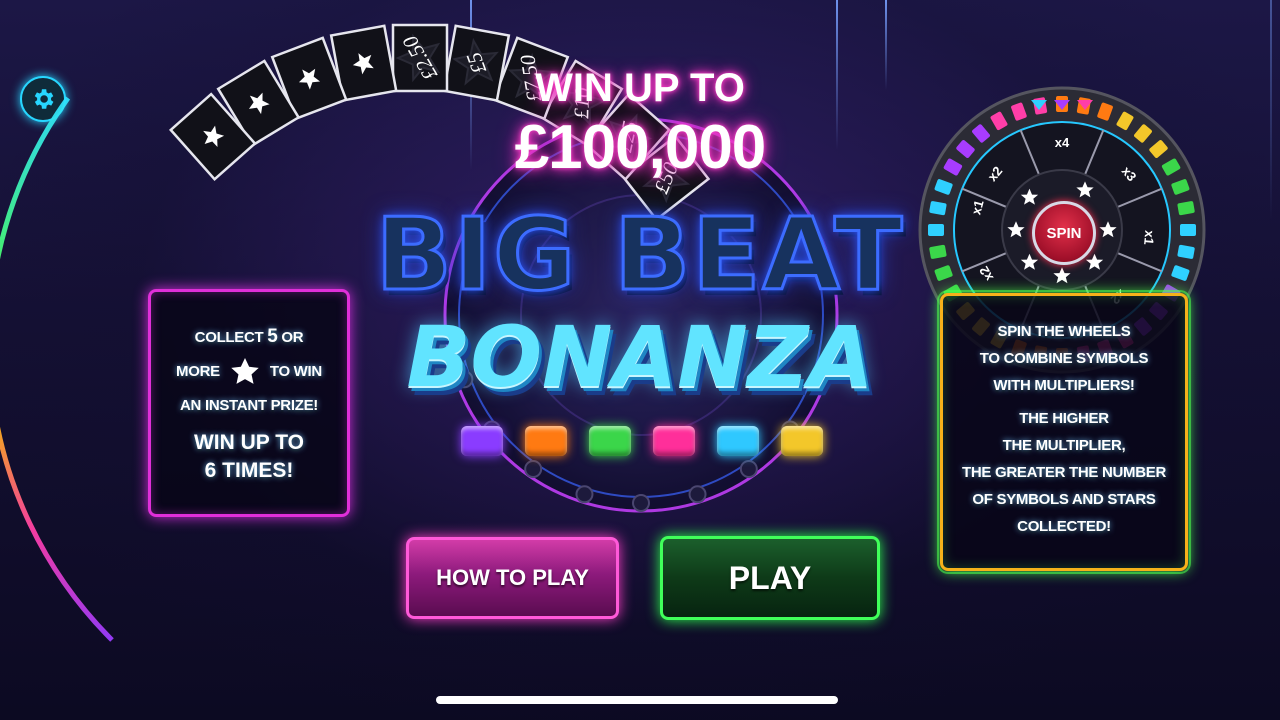  I want to click on jackpot-amount: £100,000, so click(640, 147).